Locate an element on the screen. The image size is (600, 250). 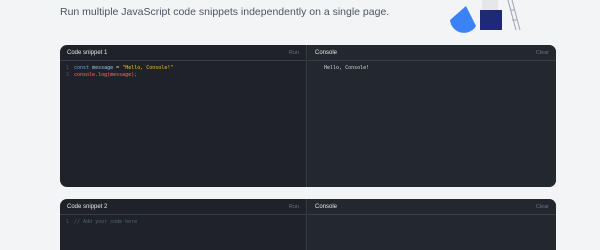
hero-illustration is located at coordinates (485, 16).